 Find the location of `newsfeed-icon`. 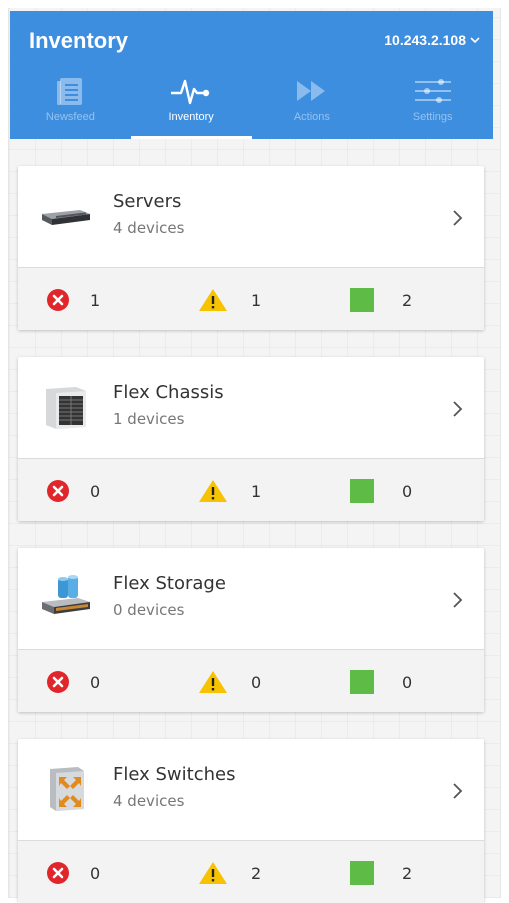

newsfeed-icon is located at coordinates (70, 91).